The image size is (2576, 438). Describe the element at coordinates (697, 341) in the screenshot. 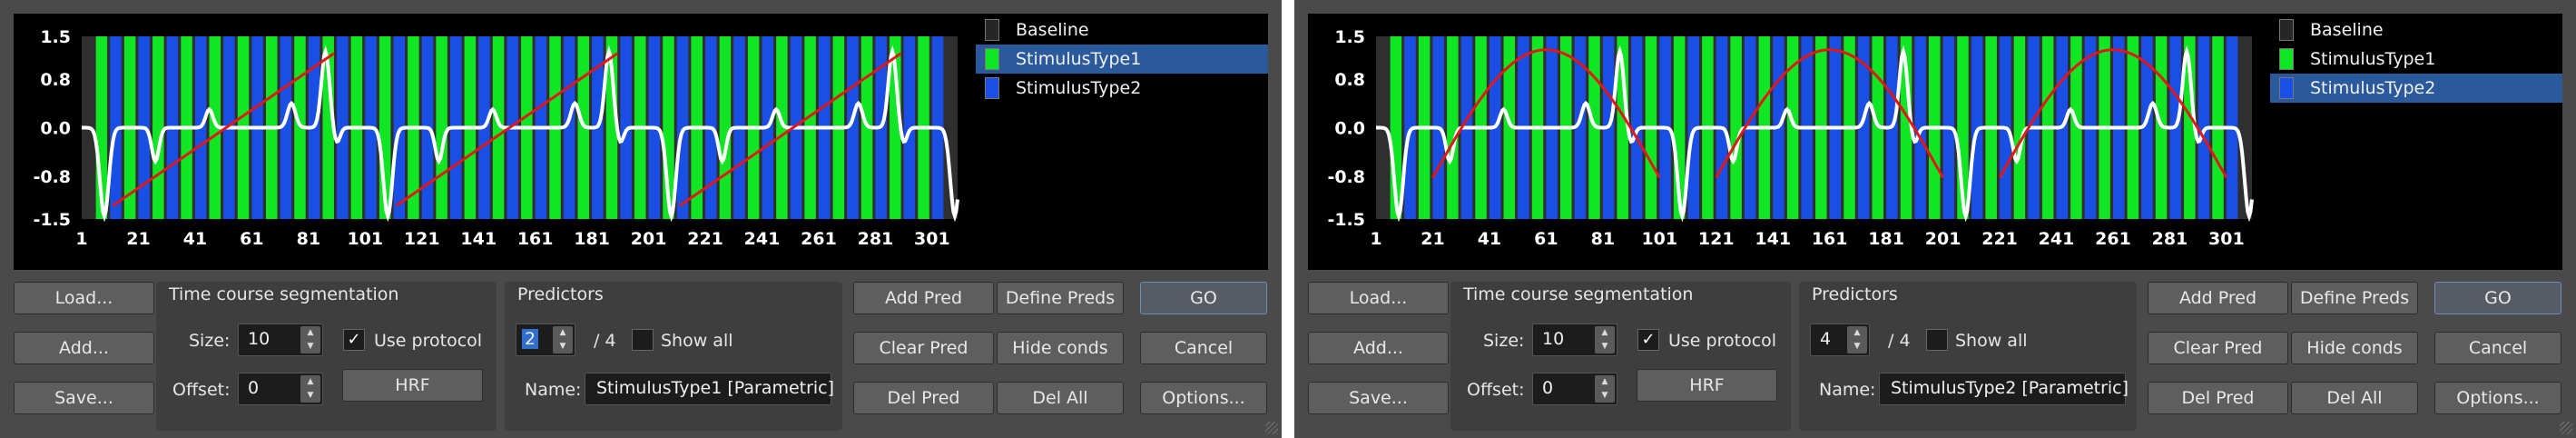

I see `show-all-label: Show all` at that location.